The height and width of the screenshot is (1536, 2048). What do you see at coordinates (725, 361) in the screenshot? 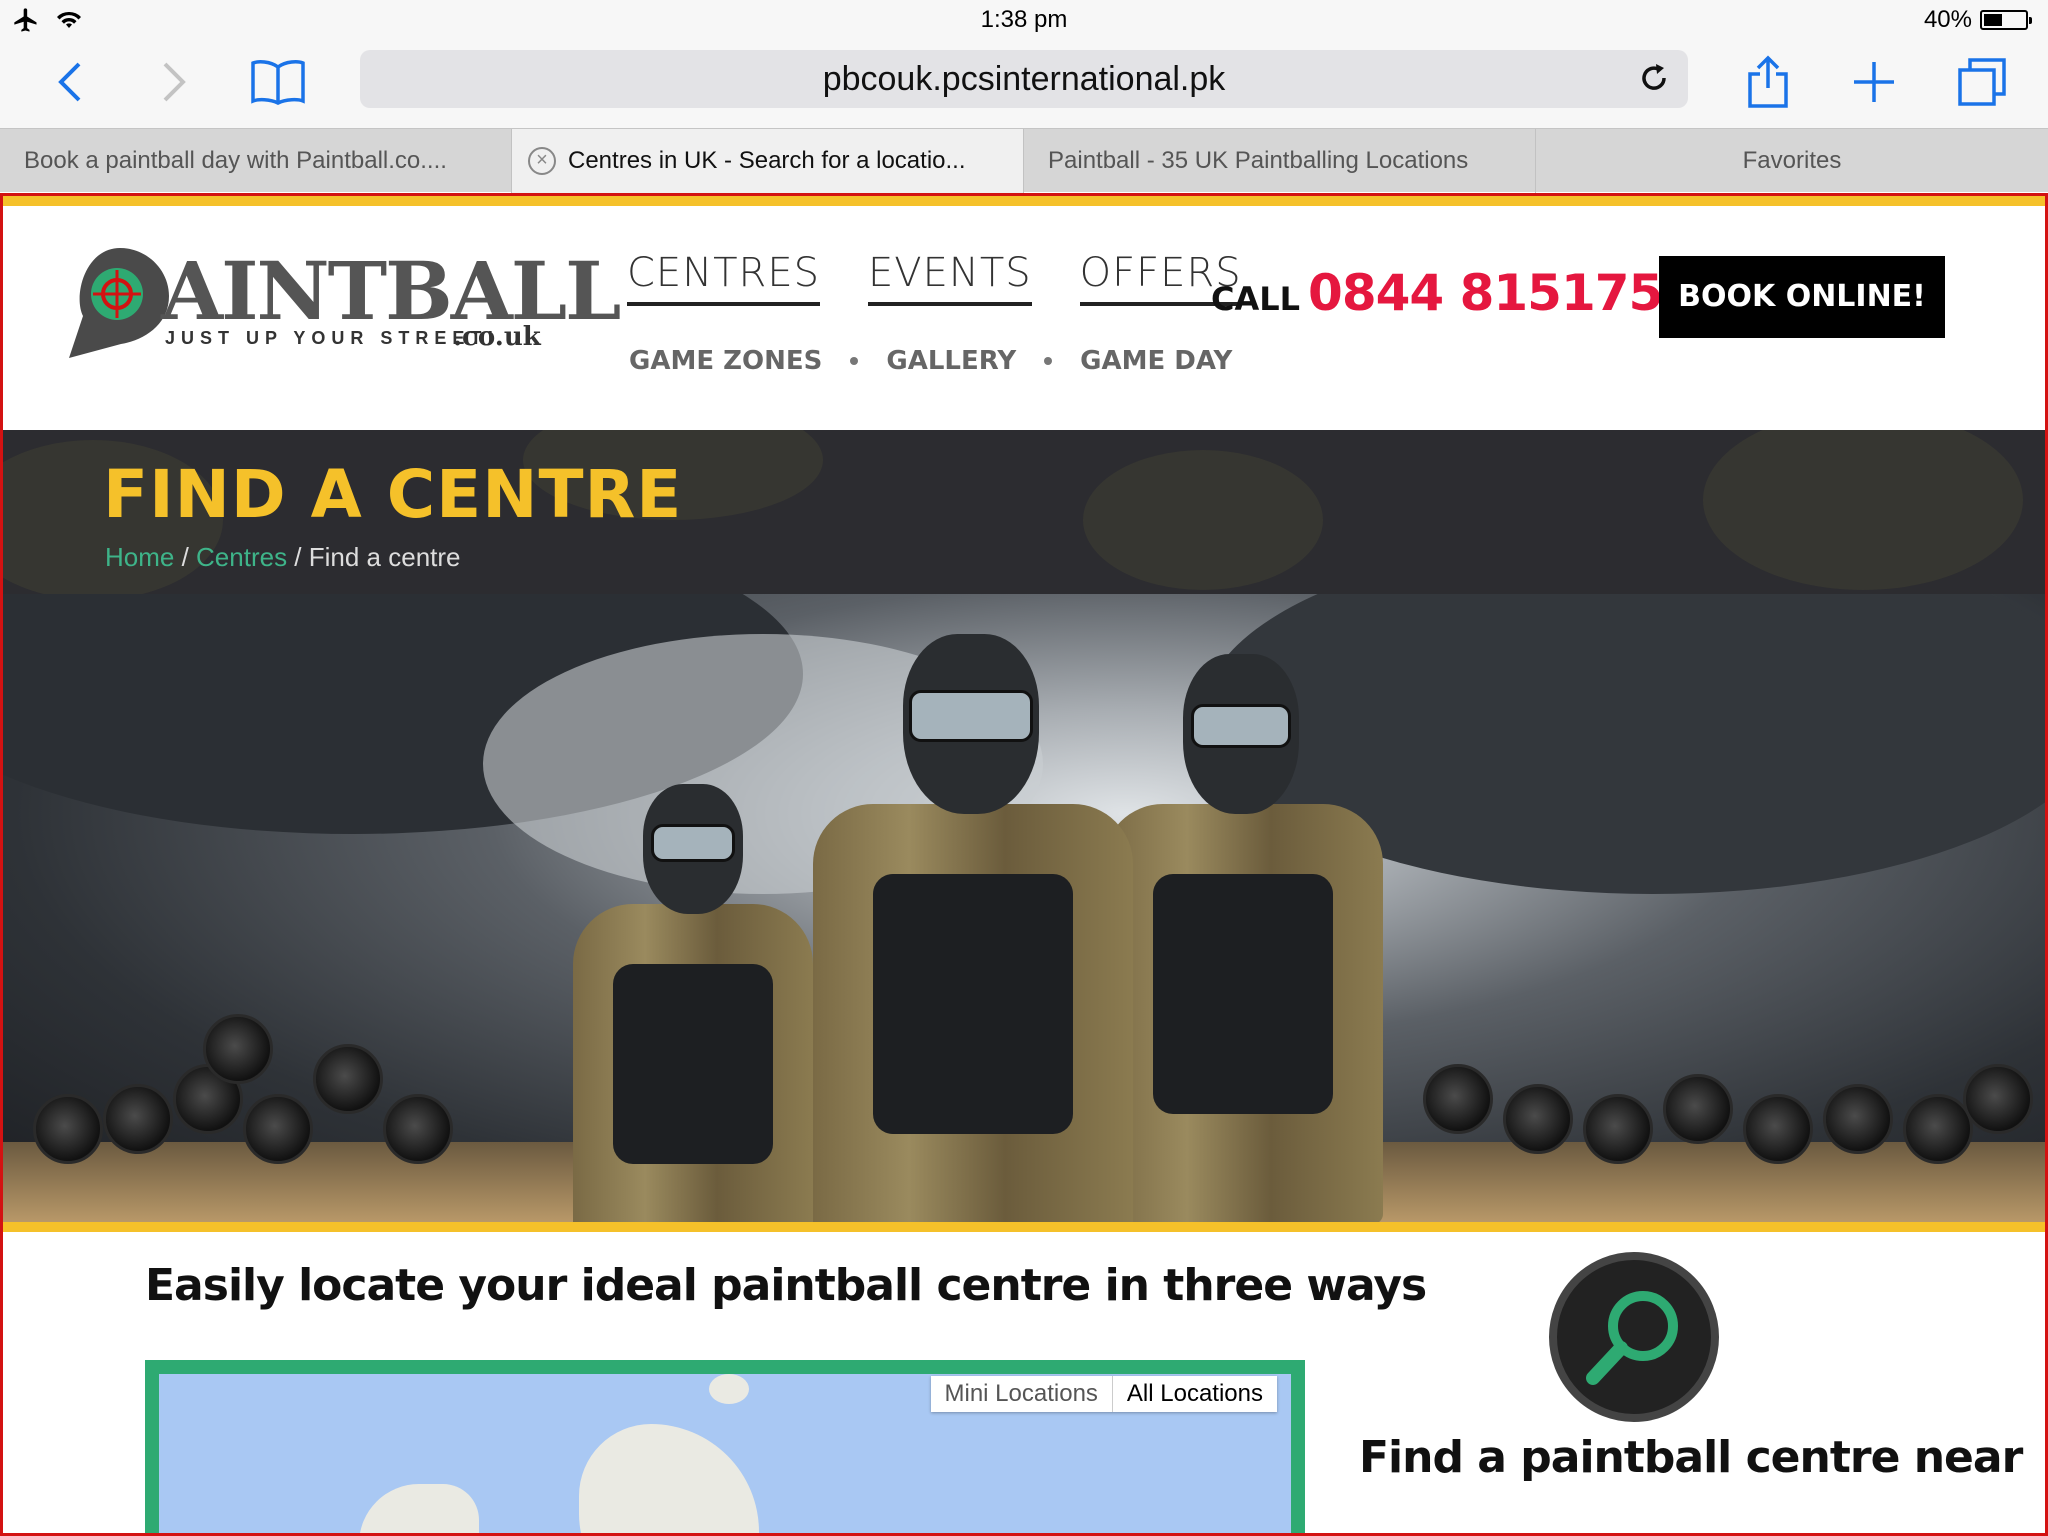
I see `nav-game-zones: GAME ZONES` at bounding box center [725, 361].